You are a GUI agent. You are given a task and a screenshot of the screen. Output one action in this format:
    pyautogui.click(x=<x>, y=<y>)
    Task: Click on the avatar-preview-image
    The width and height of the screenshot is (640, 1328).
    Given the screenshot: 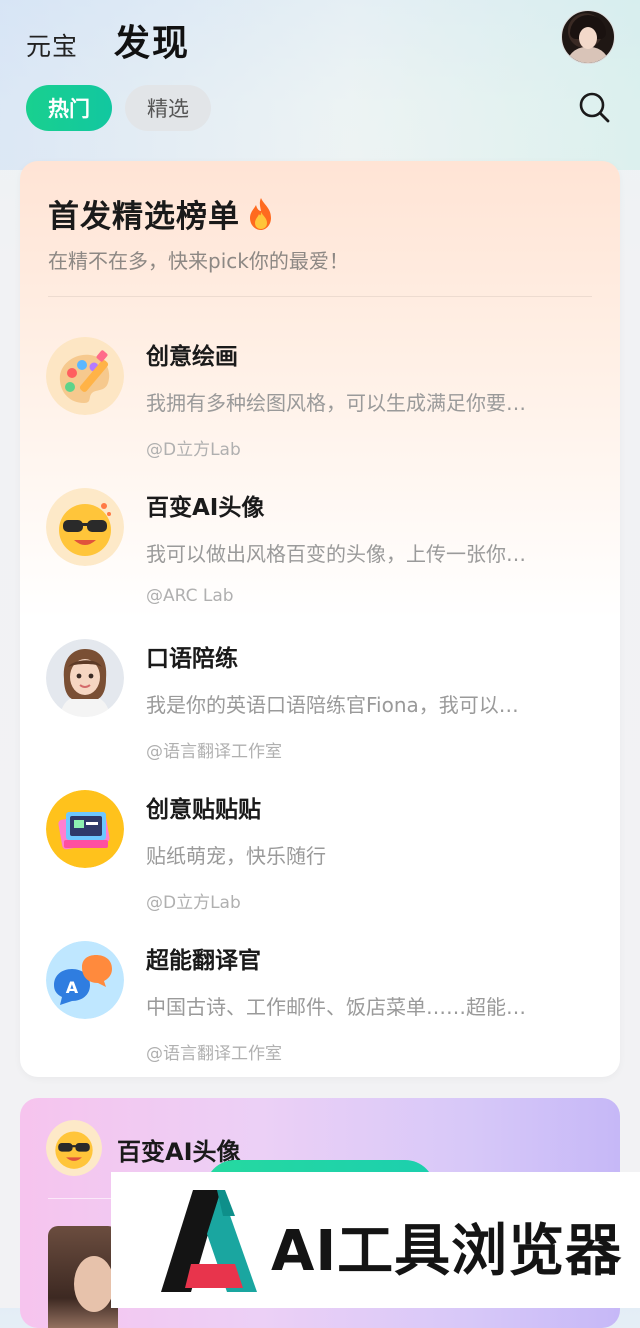 What is the action you would take?
    pyautogui.click(x=83, y=1277)
    